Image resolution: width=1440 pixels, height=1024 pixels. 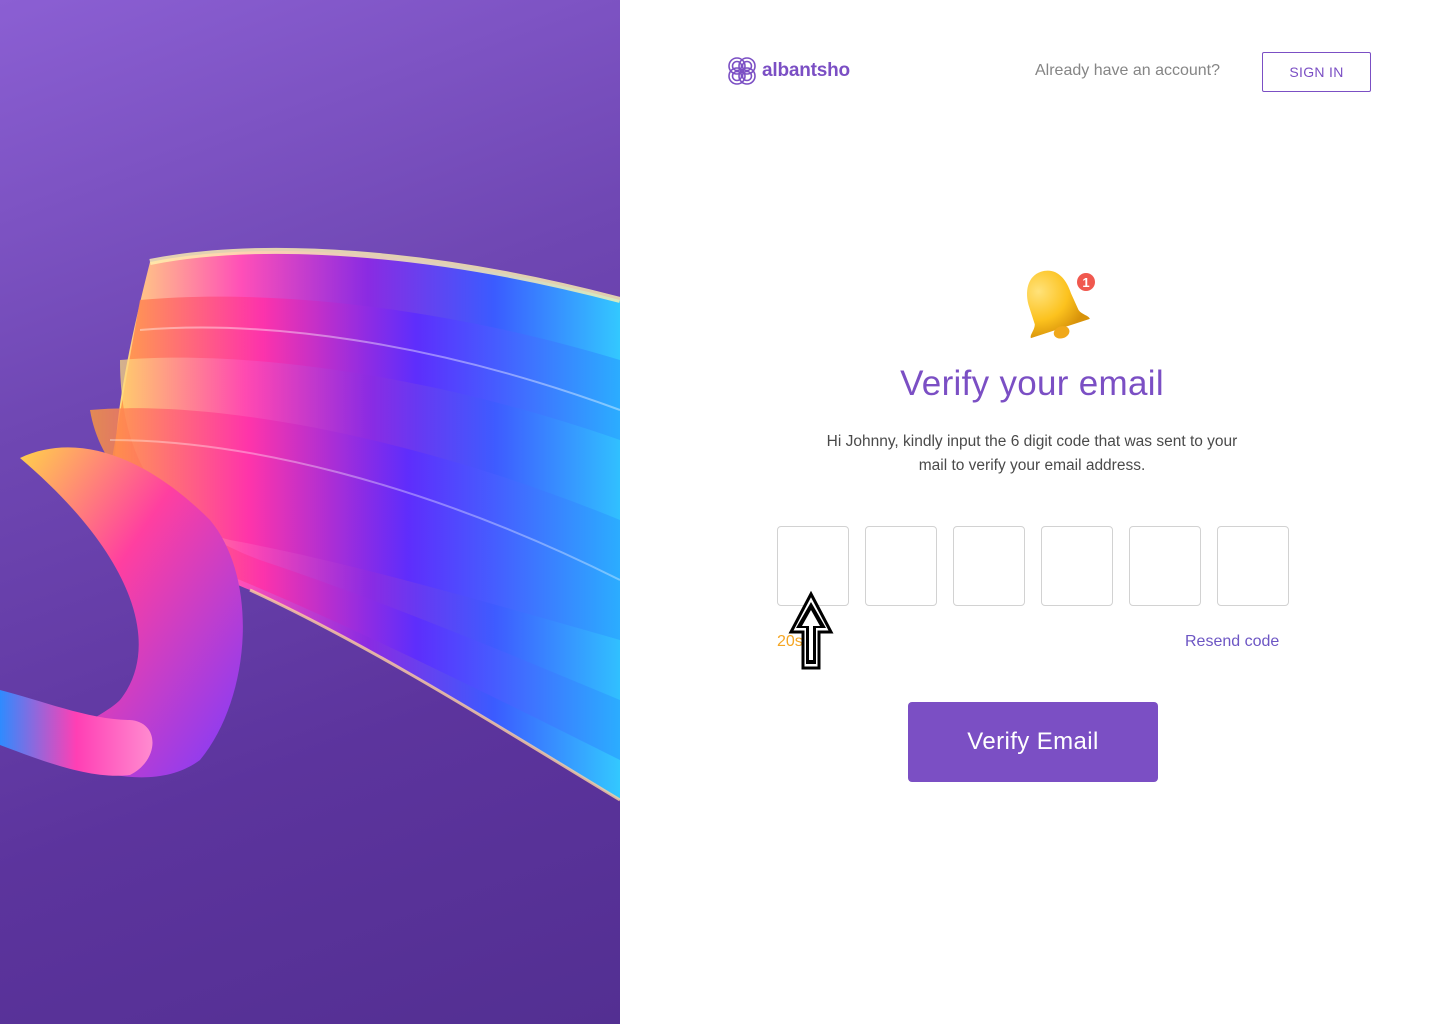 I want to click on bell-notification-icon: 1, so click(x=1061, y=304).